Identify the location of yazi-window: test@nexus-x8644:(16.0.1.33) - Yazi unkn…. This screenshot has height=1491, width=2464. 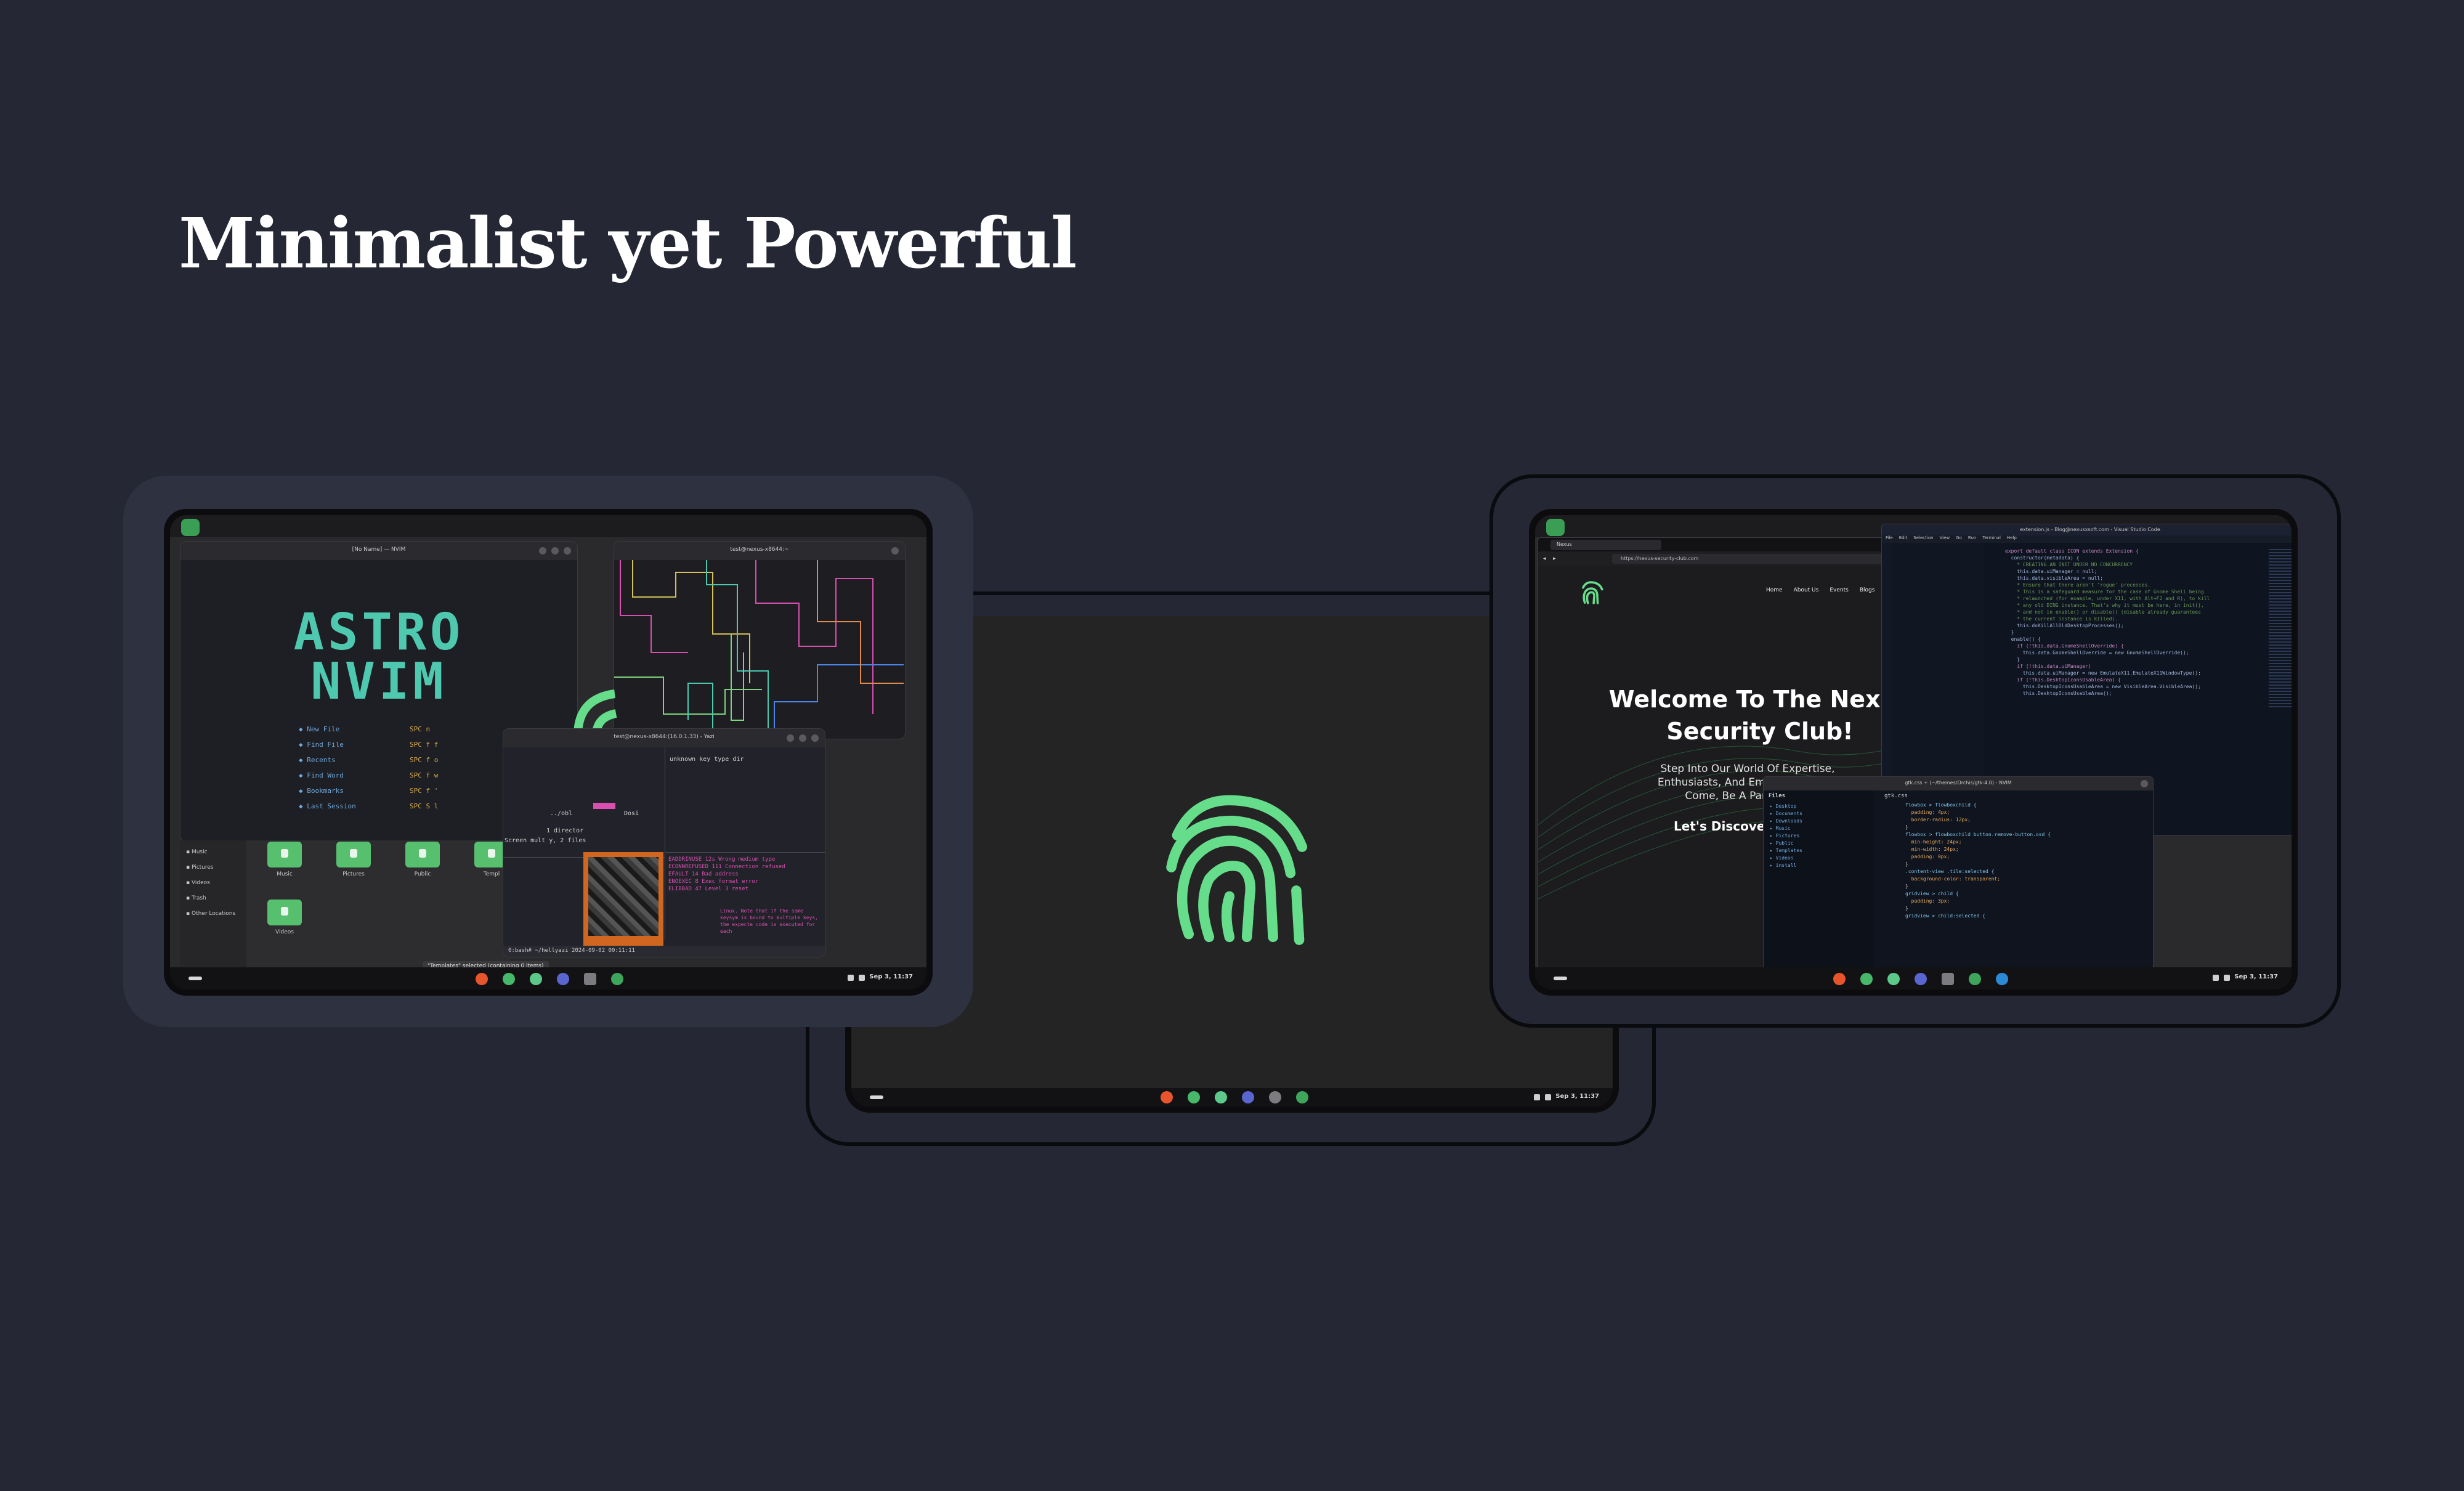
(664, 842).